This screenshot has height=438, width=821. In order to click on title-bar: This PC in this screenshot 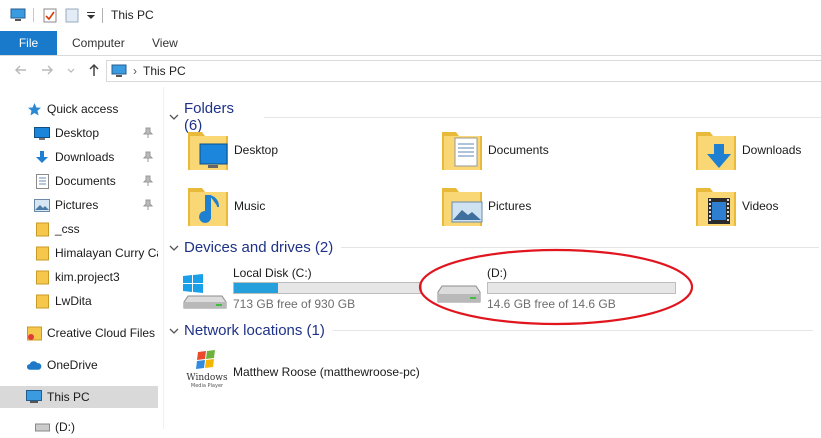, I will do `click(410, 15)`.